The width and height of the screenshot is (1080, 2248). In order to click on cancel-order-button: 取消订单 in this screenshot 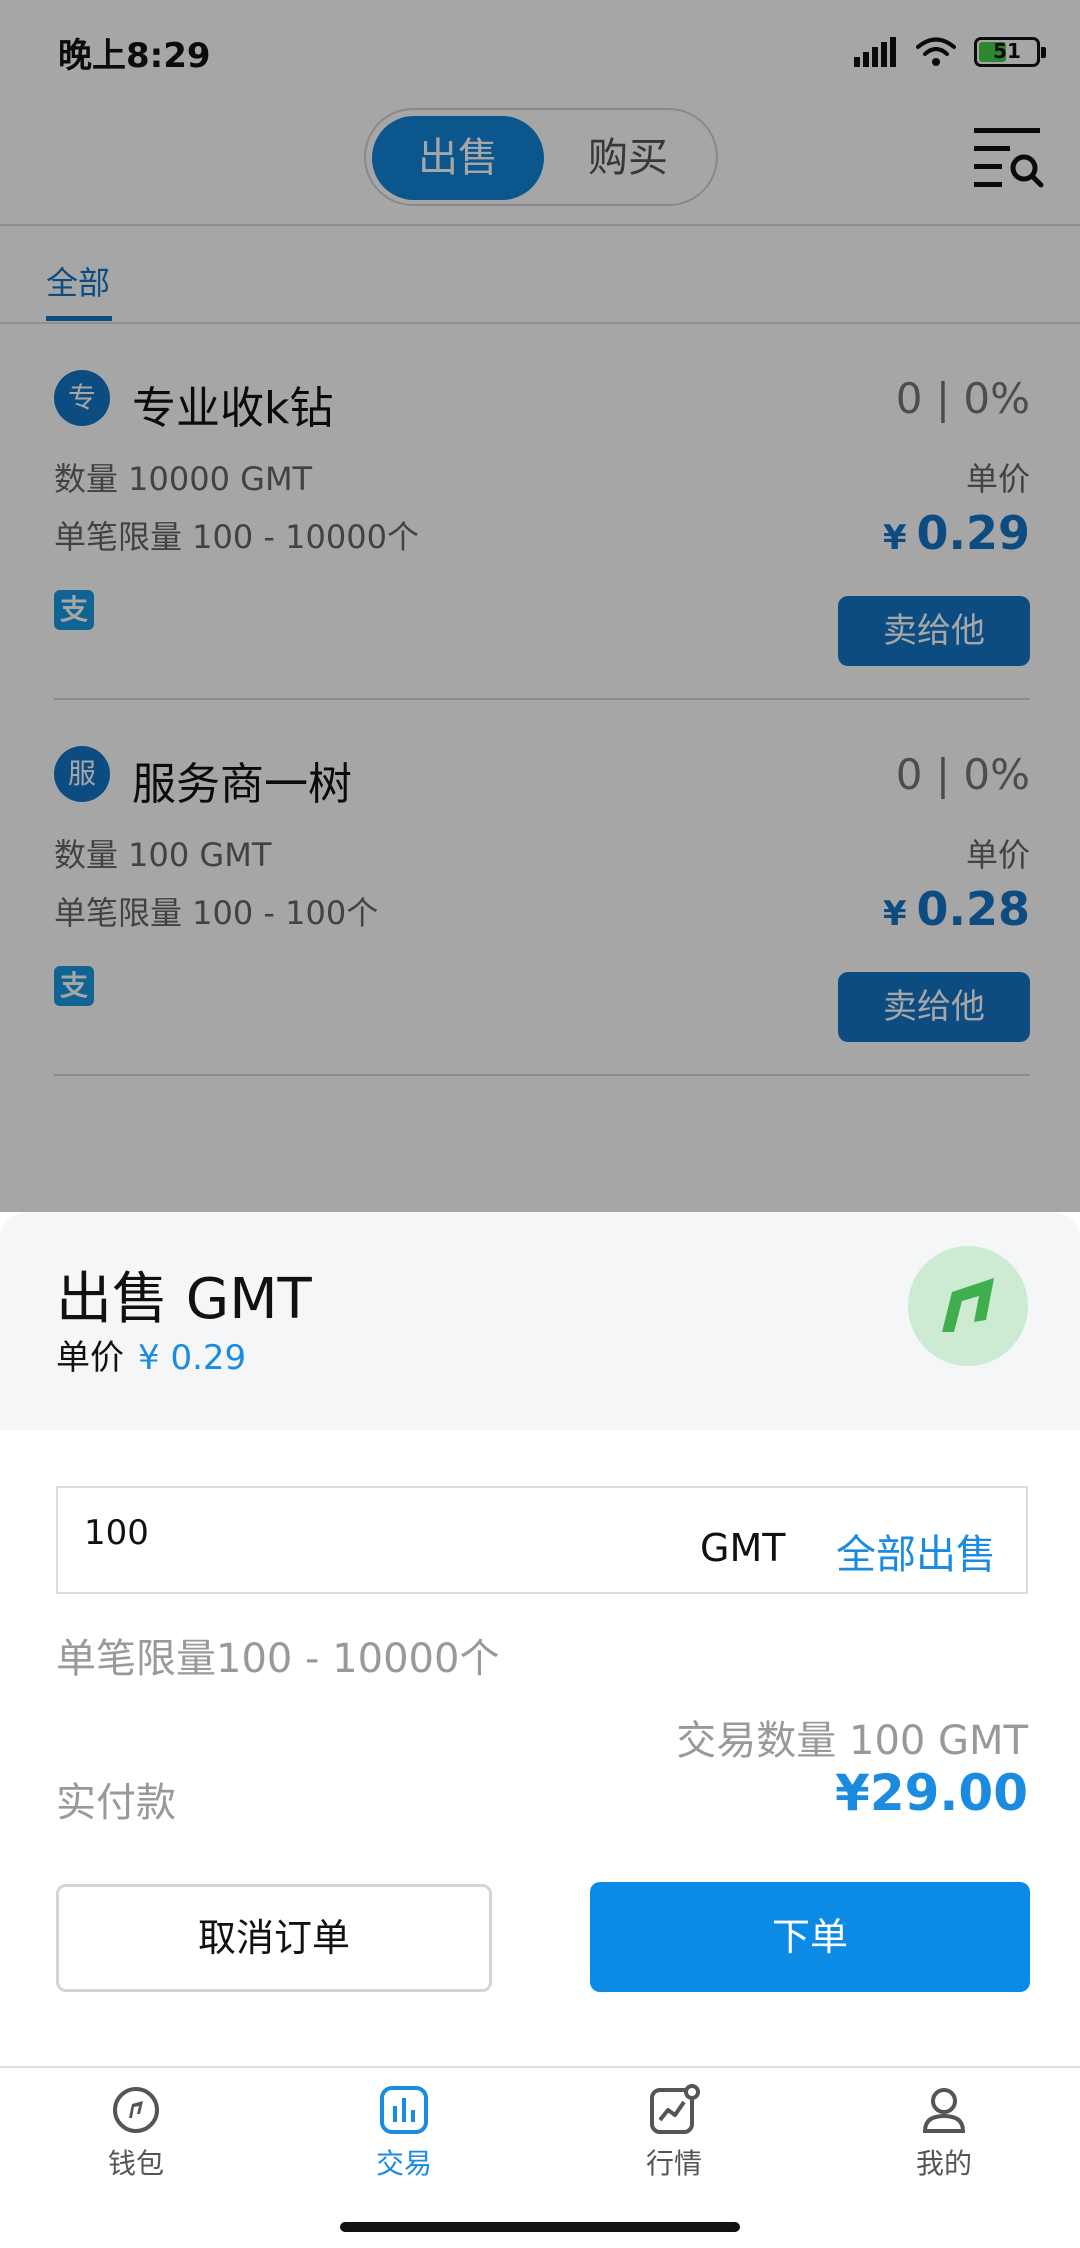, I will do `click(274, 1938)`.